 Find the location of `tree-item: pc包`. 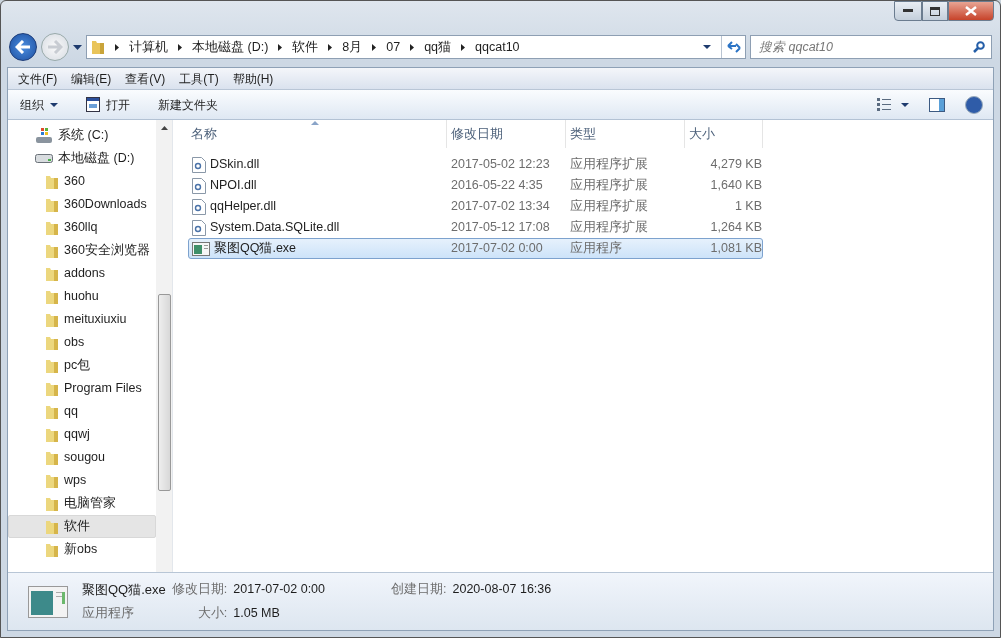

tree-item: pc包 is located at coordinates (82, 365).